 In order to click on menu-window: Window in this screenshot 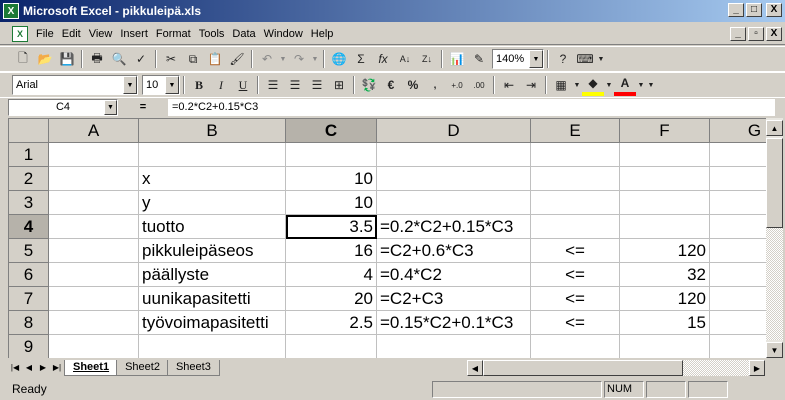, I will do `click(283, 34)`.